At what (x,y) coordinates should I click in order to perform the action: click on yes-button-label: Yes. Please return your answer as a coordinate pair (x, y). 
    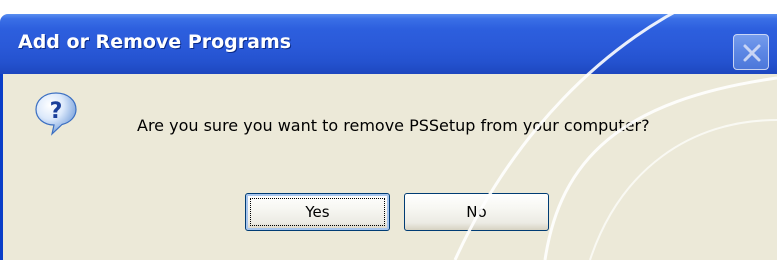
    Looking at the image, I should click on (317, 212).